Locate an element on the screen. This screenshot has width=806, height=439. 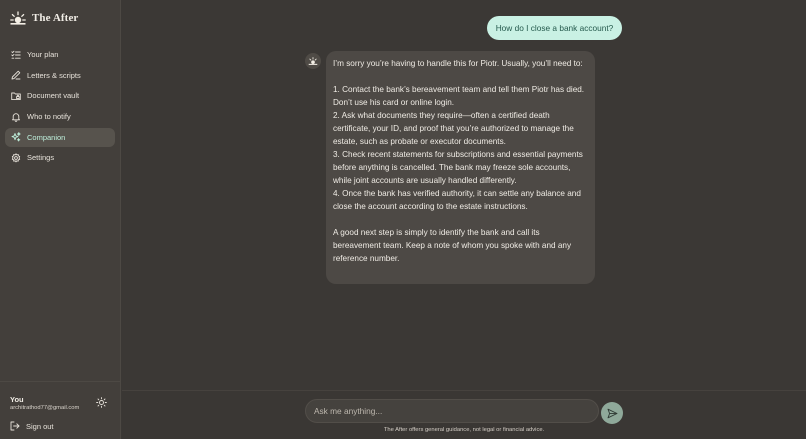
gear-icon is located at coordinates (16, 158).